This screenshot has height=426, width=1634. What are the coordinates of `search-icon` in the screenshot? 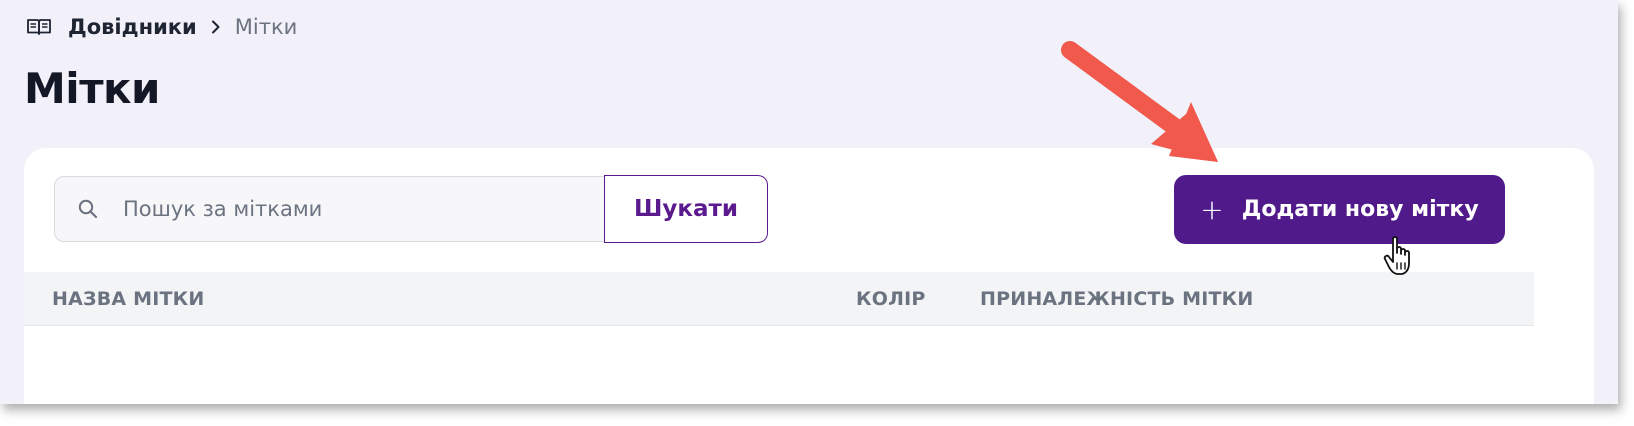 It's located at (88, 209).